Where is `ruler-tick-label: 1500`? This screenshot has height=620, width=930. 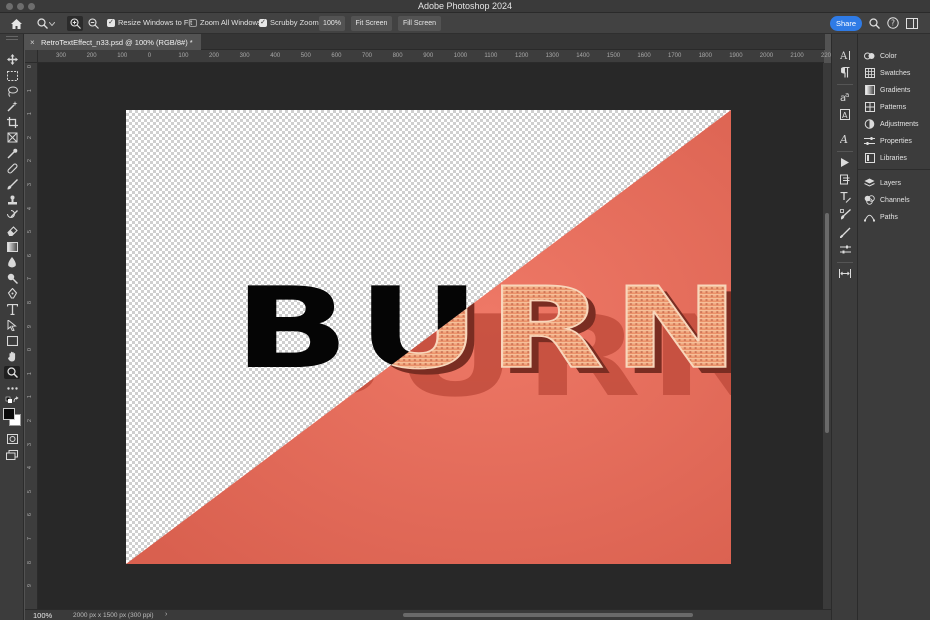 ruler-tick-label: 1500 is located at coordinates (613, 56).